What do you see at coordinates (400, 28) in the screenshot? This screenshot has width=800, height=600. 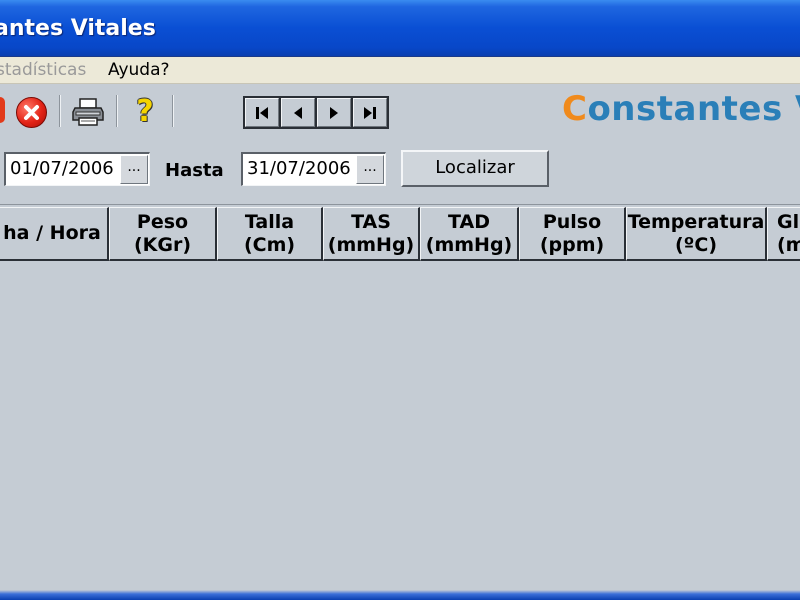 I see `title-bar: antes Vitales` at bounding box center [400, 28].